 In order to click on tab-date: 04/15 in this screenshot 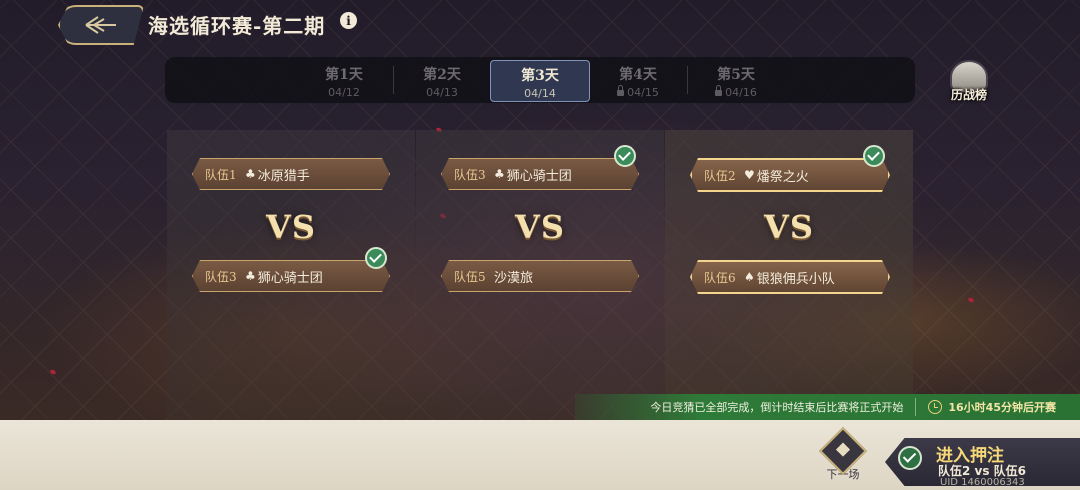, I will do `click(638, 92)`.